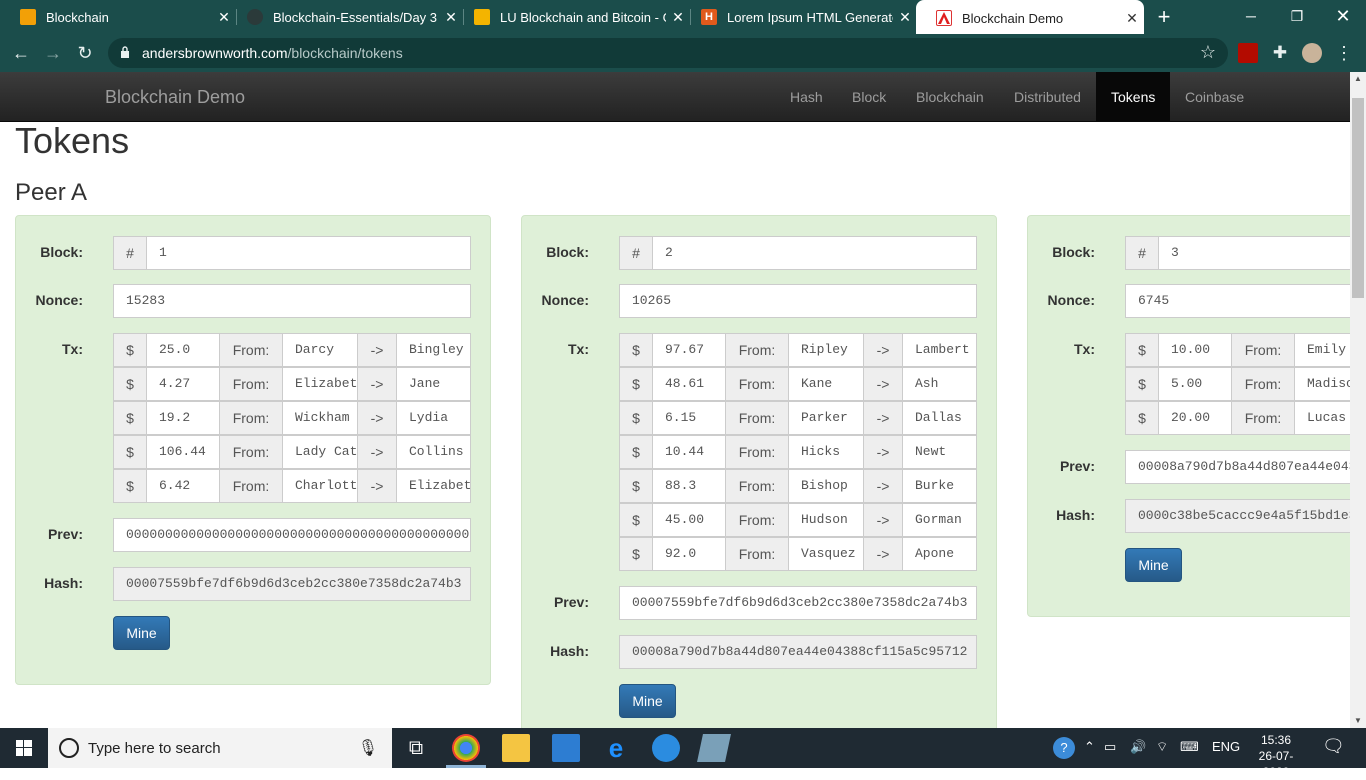 This screenshot has width=1366, height=780. Describe the element at coordinates (1208, 52) in the screenshot. I see `bookmark-star-icon: ☆` at that location.